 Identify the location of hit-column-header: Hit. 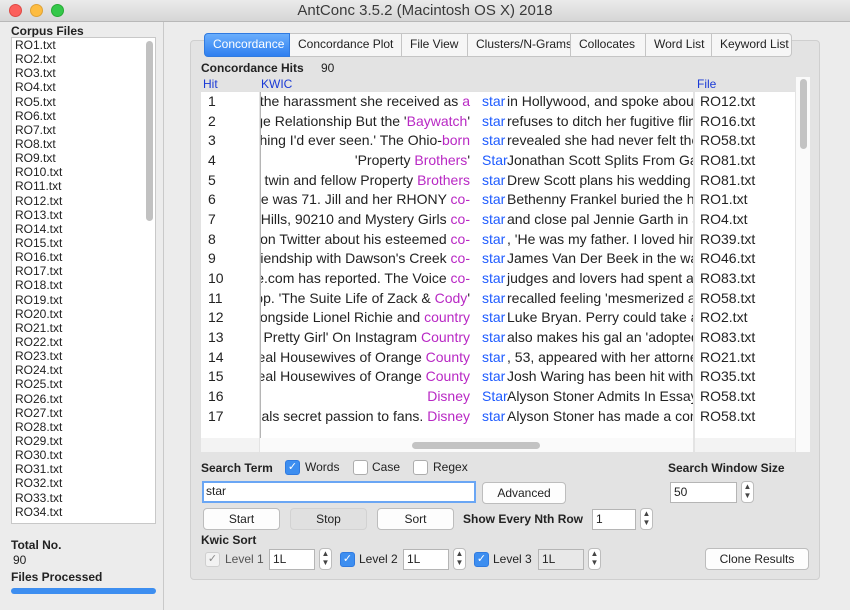
(210, 84).